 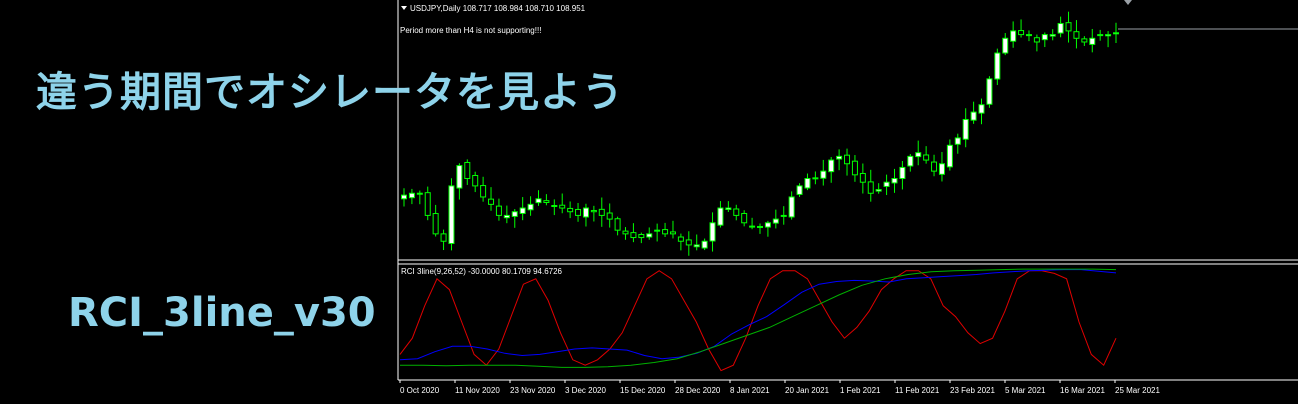 I want to click on time-axis-label: 16 Mar 2021, so click(x=1082, y=390).